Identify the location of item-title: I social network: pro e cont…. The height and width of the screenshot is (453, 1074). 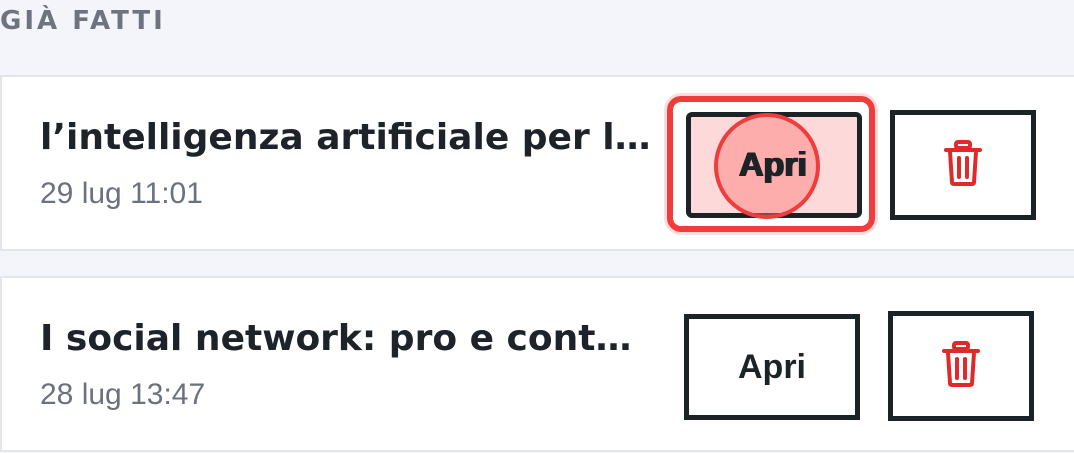
(336, 338).